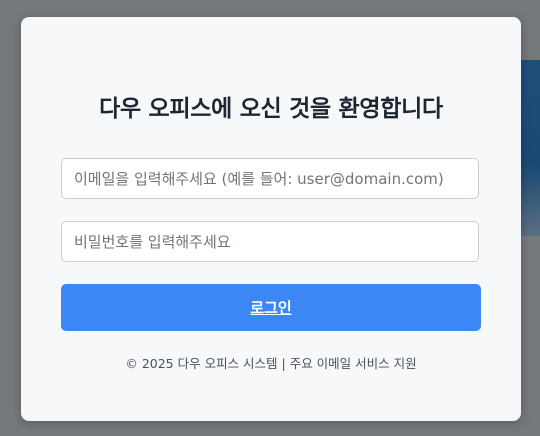 The width and height of the screenshot is (540, 436). I want to click on page-title: 다우 오피스에 오신 것을 환영합니다, so click(271, 109).